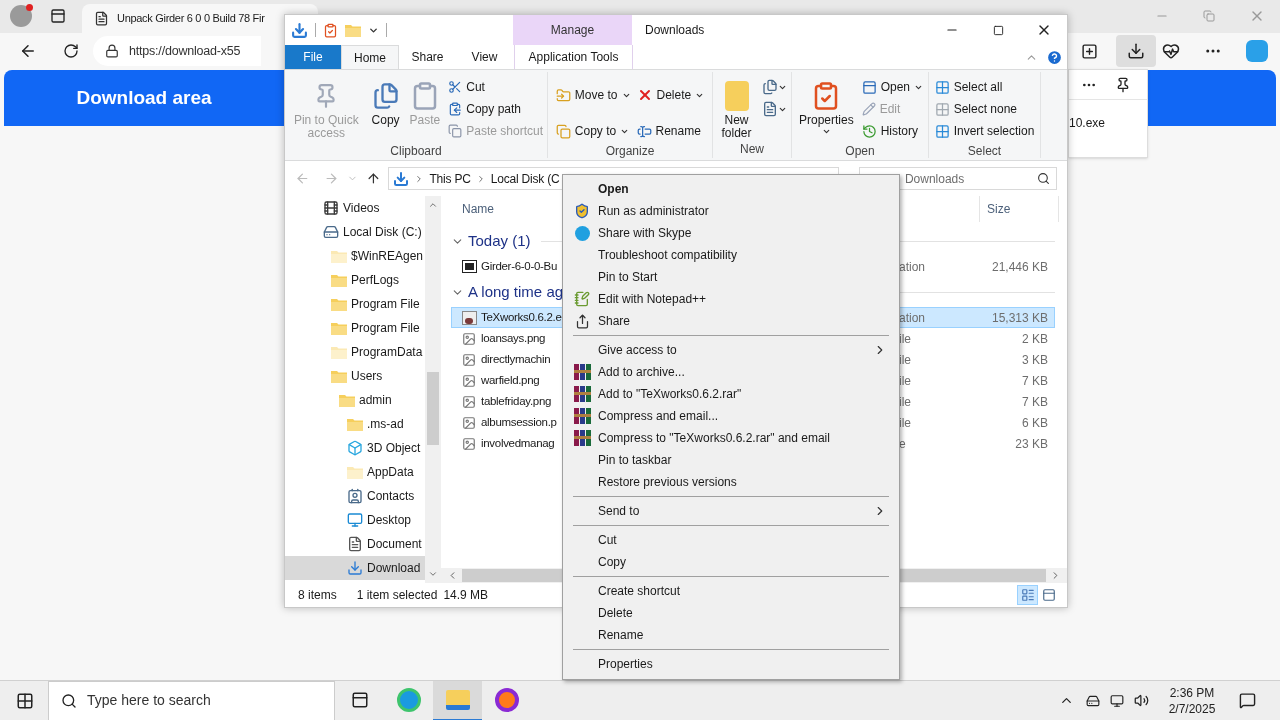 The width and height of the screenshot is (1280, 720). Describe the element at coordinates (984, 151) in the screenshot. I see `ribbon-group-label: Select` at that location.